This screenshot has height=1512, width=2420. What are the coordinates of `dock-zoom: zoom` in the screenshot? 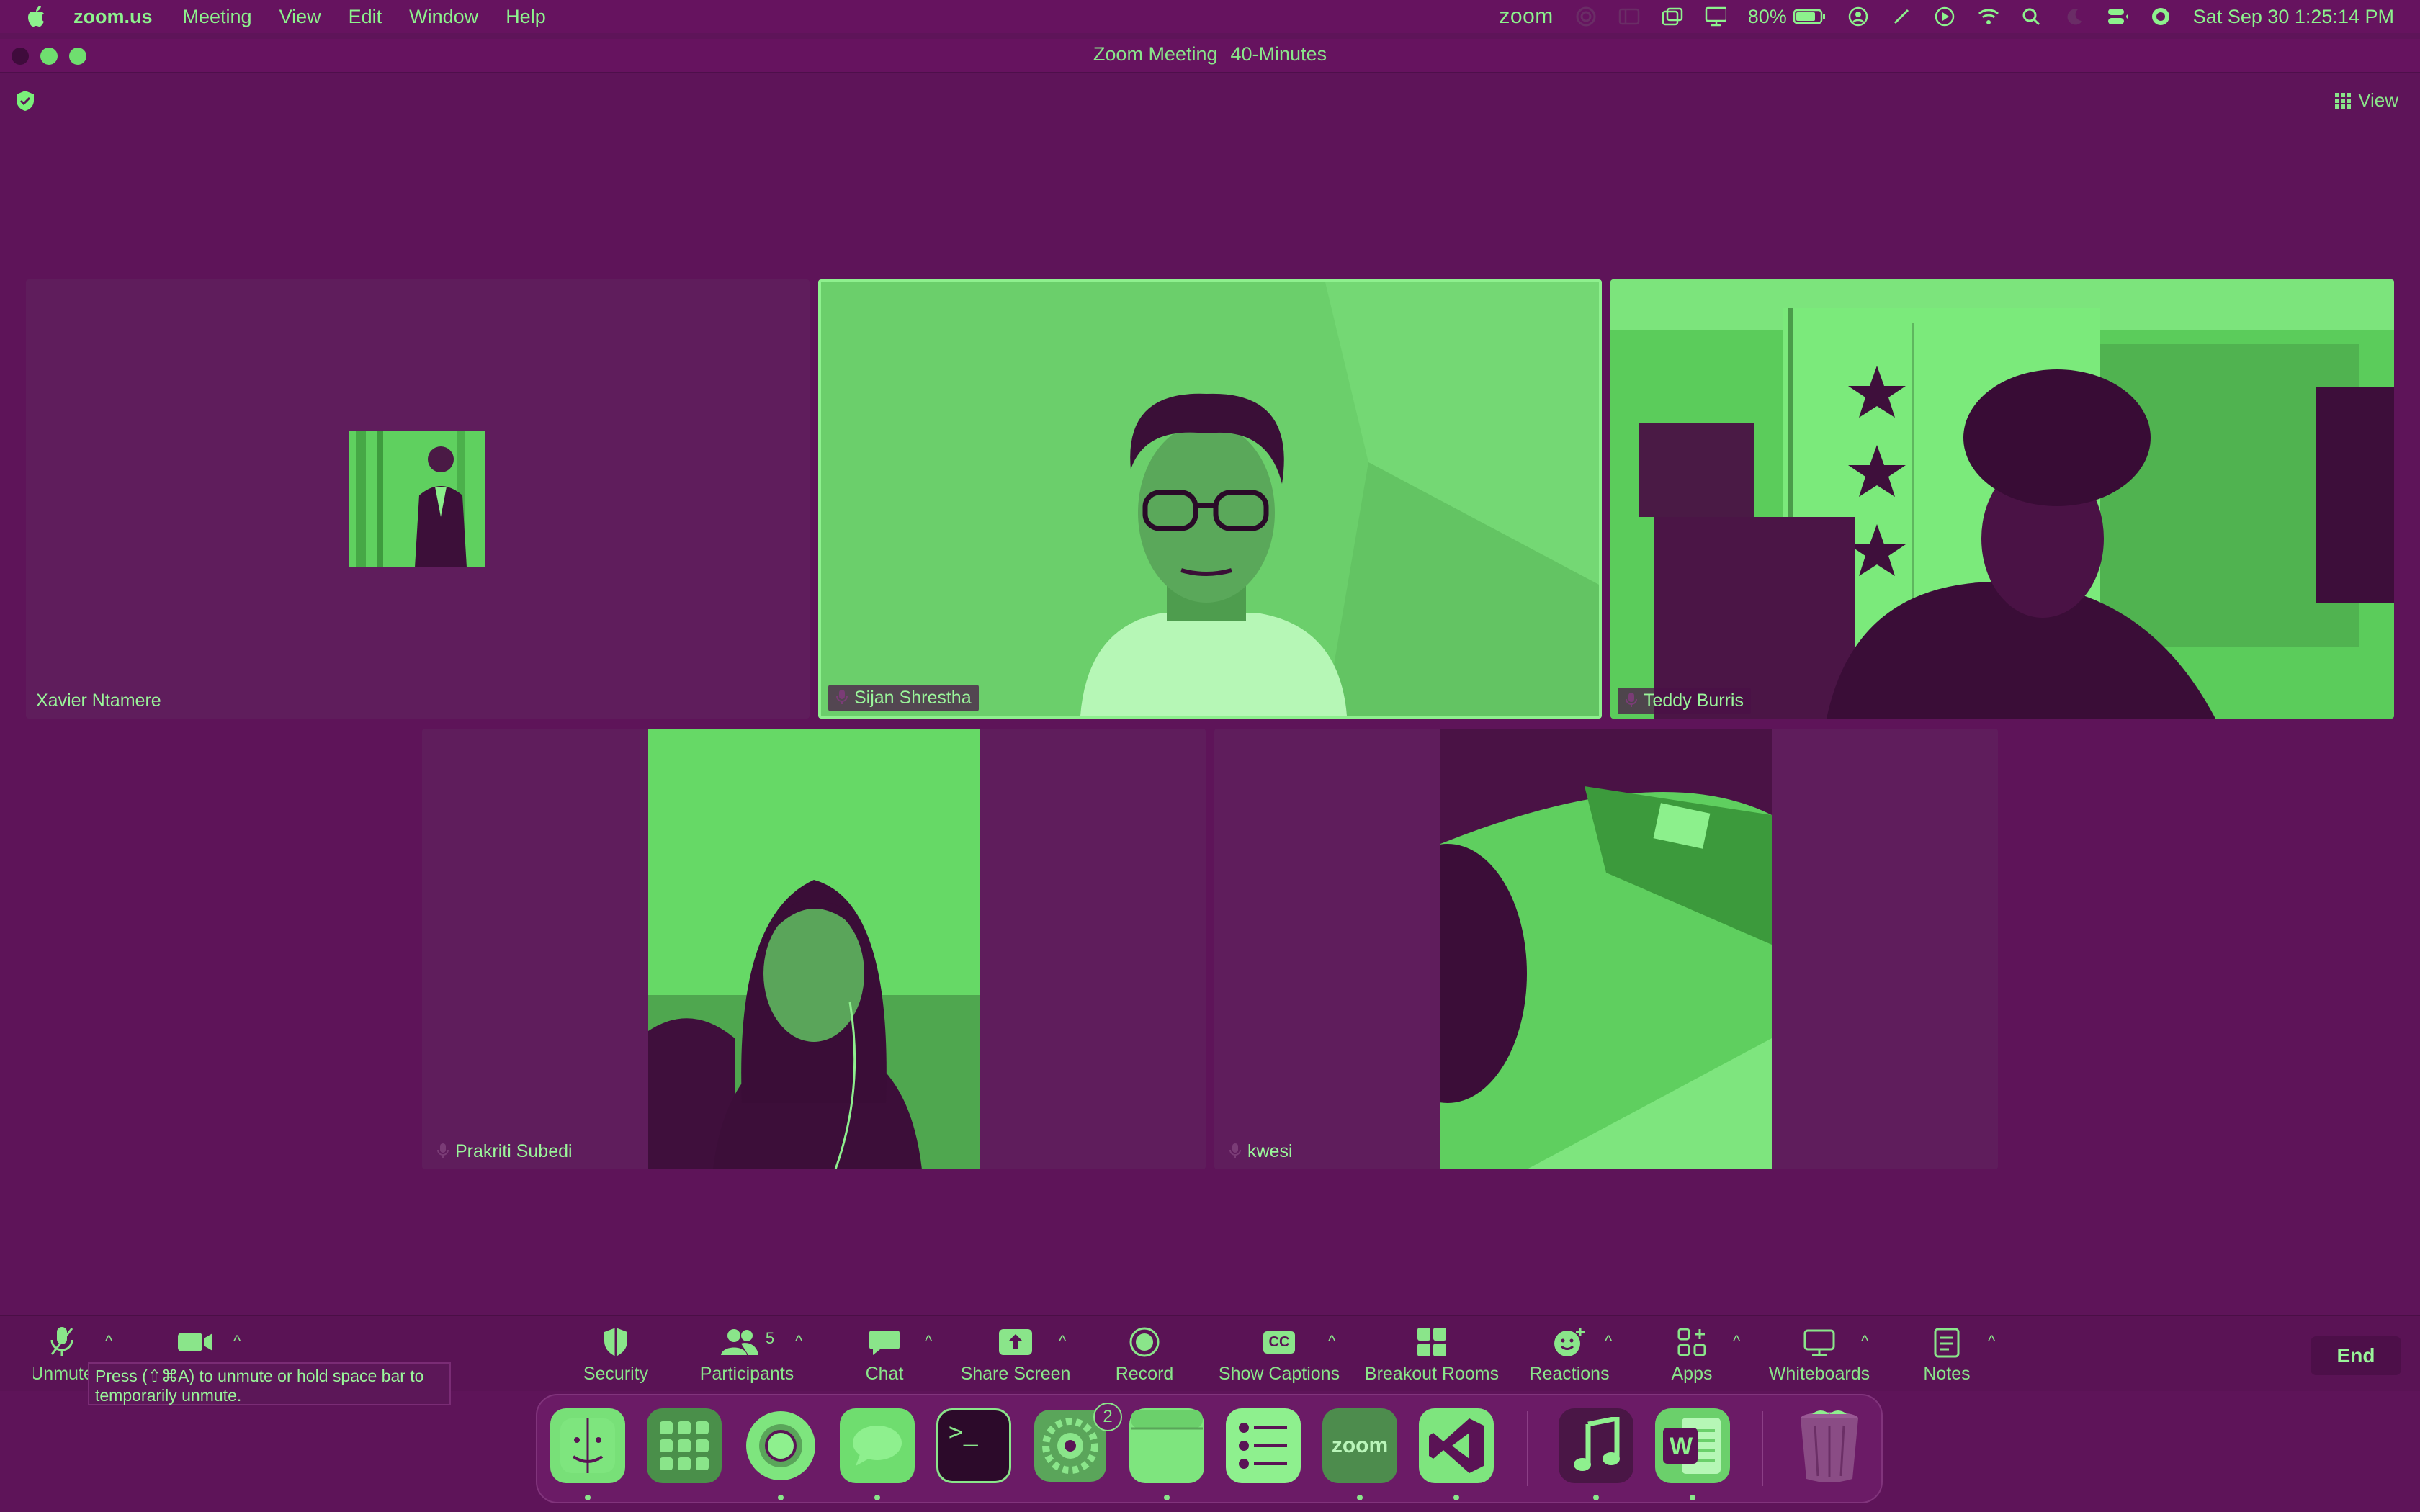 It's located at (1359, 1445).